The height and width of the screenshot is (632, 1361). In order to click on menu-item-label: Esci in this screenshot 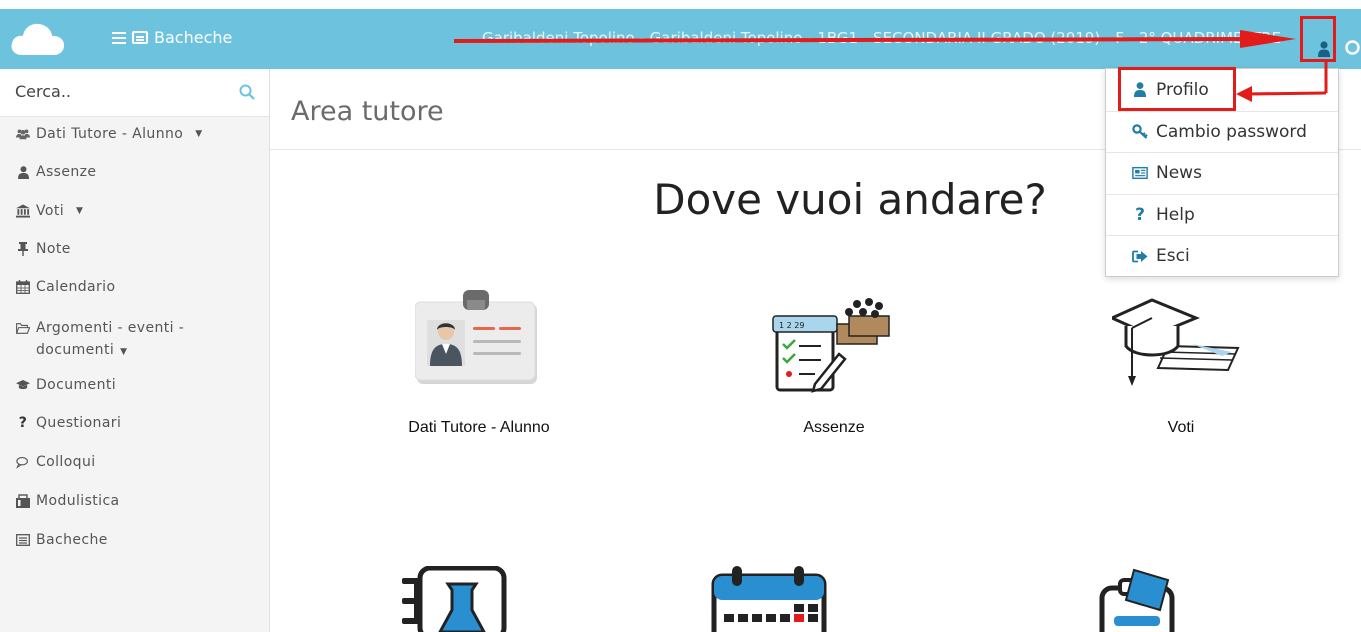, I will do `click(1173, 256)`.